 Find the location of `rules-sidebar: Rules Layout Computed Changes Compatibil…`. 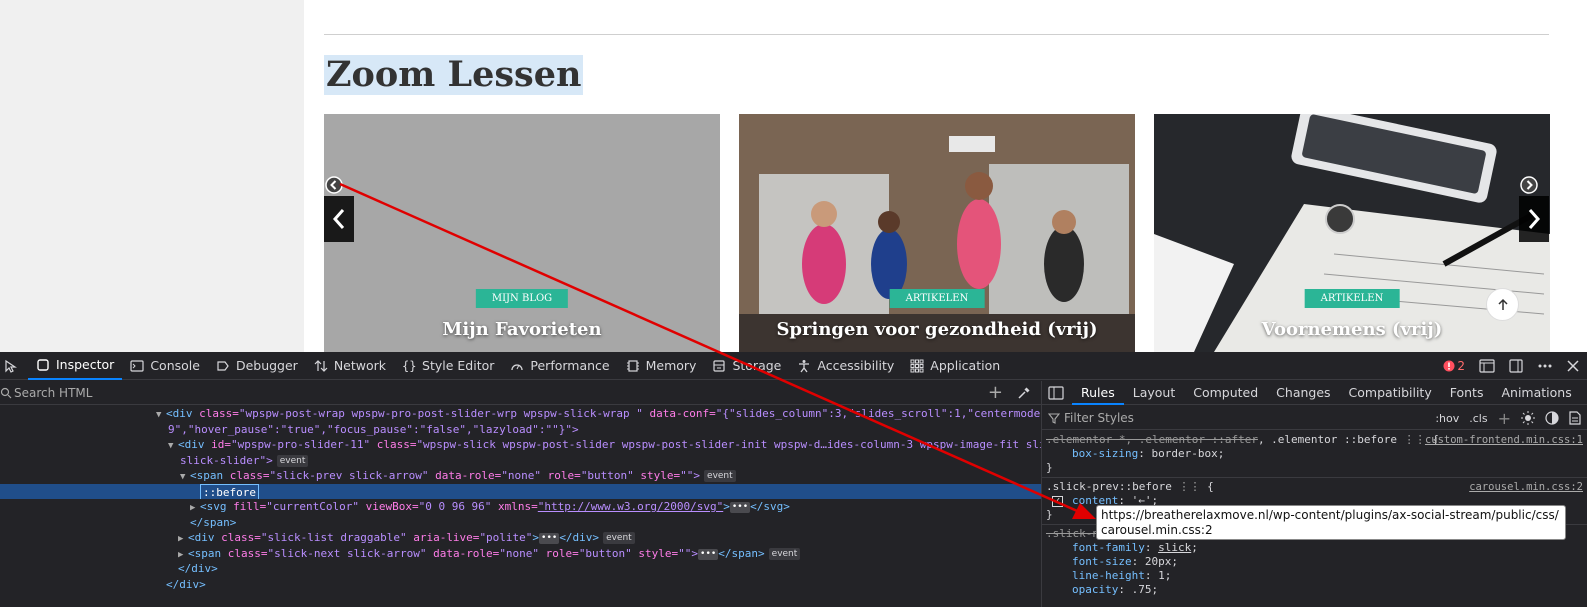

rules-sidebar: Rules Layout Computed Changes Compatibil… is located at coordinates (1314, 494).